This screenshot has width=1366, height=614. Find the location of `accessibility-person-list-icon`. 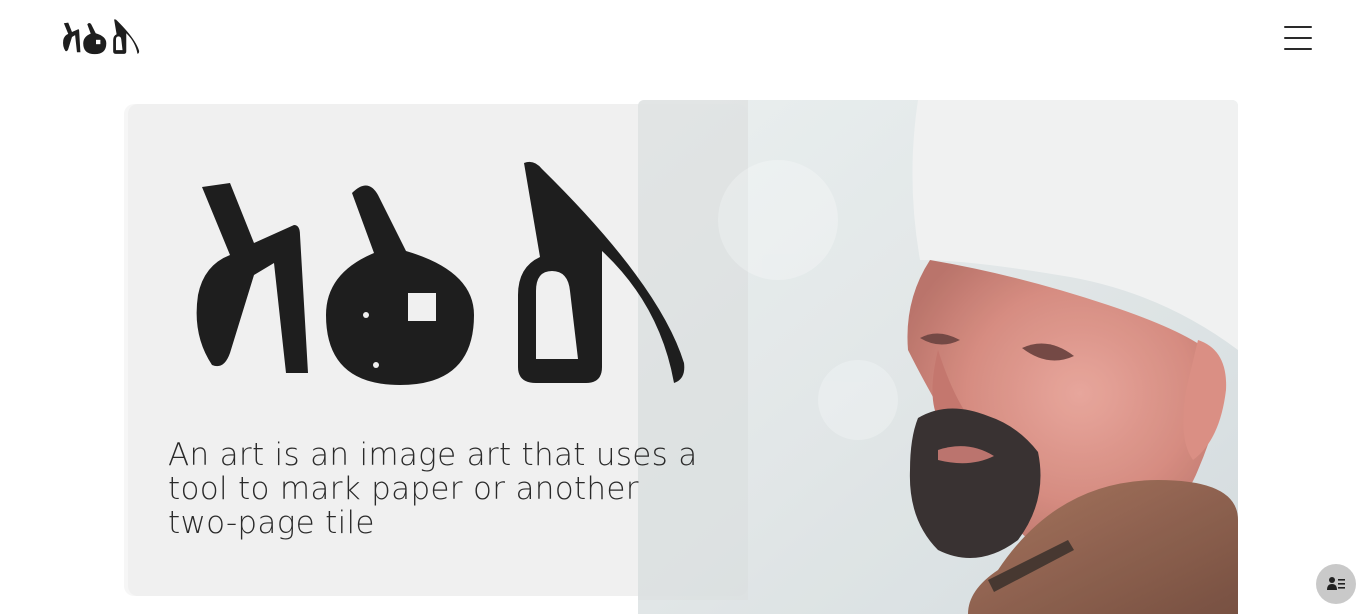

accessibility-person-list-icon is located at coordinates (1336, 583).